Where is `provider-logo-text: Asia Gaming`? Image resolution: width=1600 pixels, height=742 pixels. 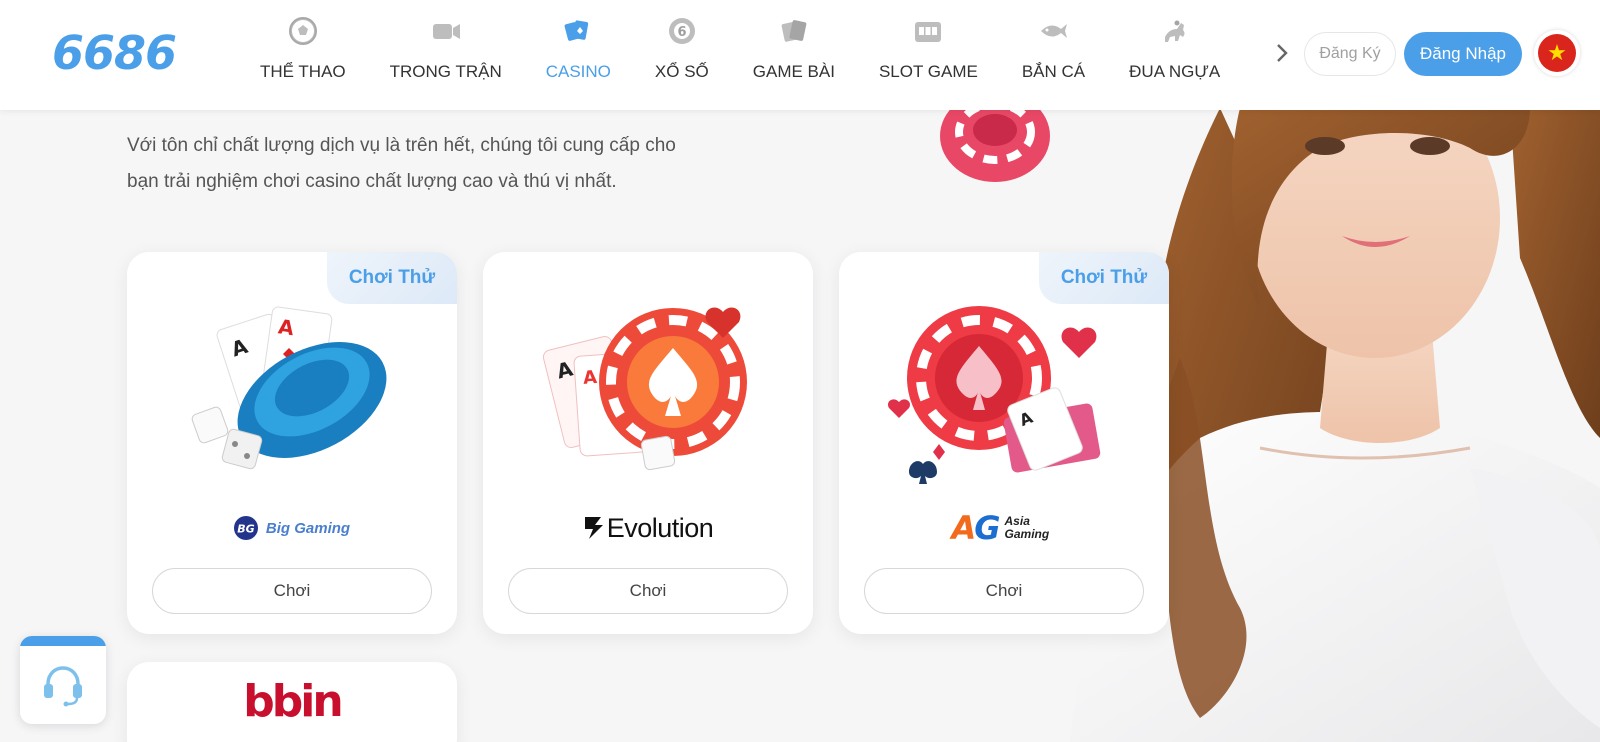 provider-logo-text: Asia Gaming is located at coordinates (1027, 527).